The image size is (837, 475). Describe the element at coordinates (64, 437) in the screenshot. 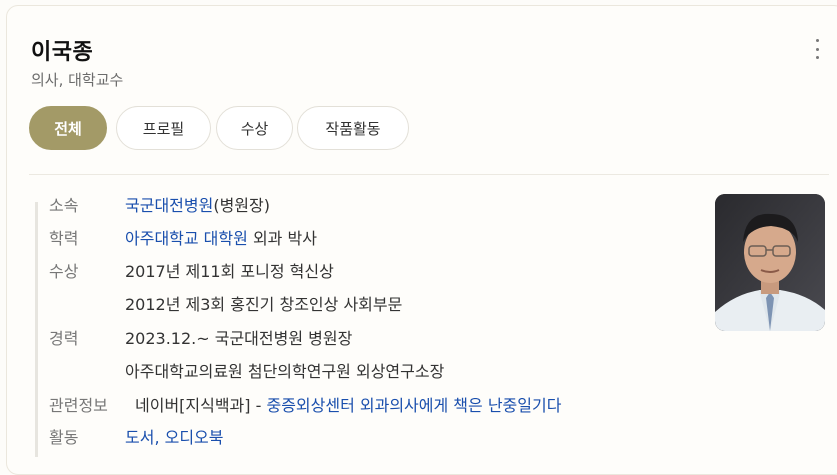

I see `activity-label: 활동` at that location.